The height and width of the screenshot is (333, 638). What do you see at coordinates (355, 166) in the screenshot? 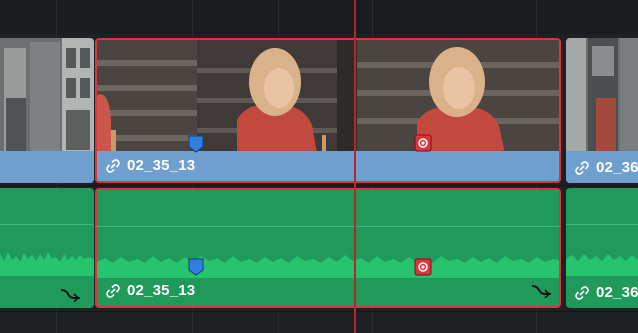
I see `playhead` at bounding box center [355, 166].